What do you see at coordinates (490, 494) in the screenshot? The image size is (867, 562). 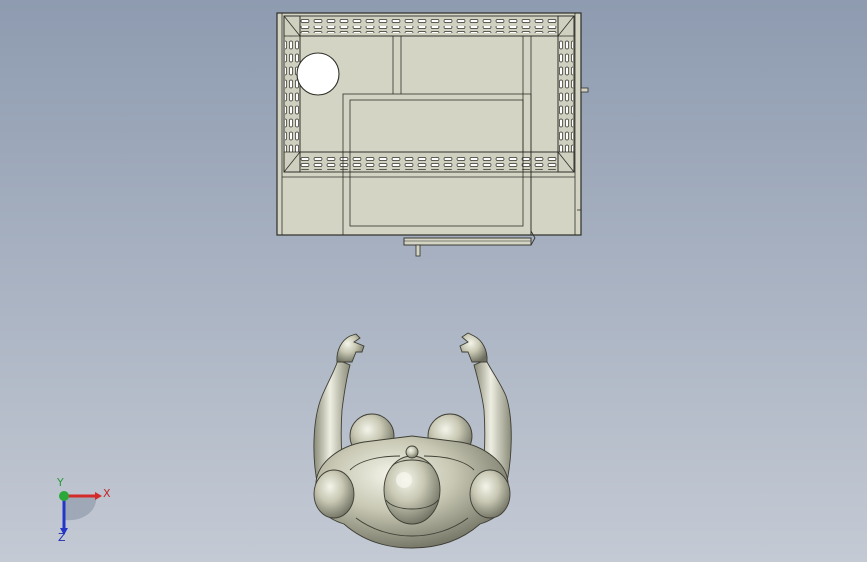 I see `right-shoulder` at bounding box center [490, 494].